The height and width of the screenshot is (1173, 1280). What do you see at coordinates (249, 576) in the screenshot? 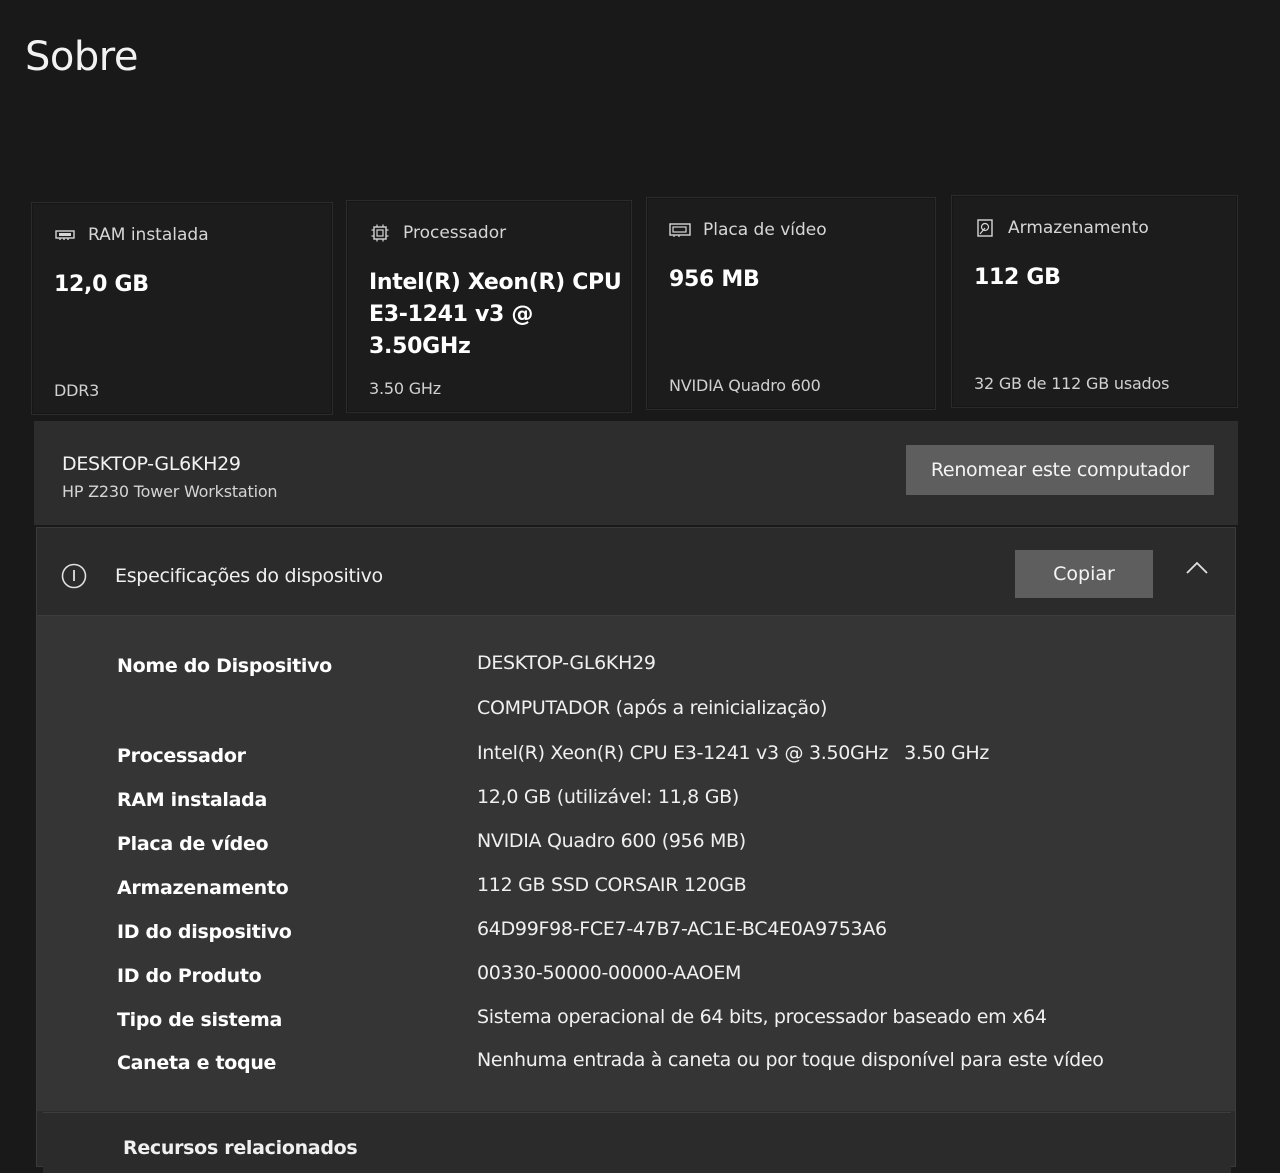
I see `device-specifications-title: Especificações do dispositivo` at bounding box center [249, 576].